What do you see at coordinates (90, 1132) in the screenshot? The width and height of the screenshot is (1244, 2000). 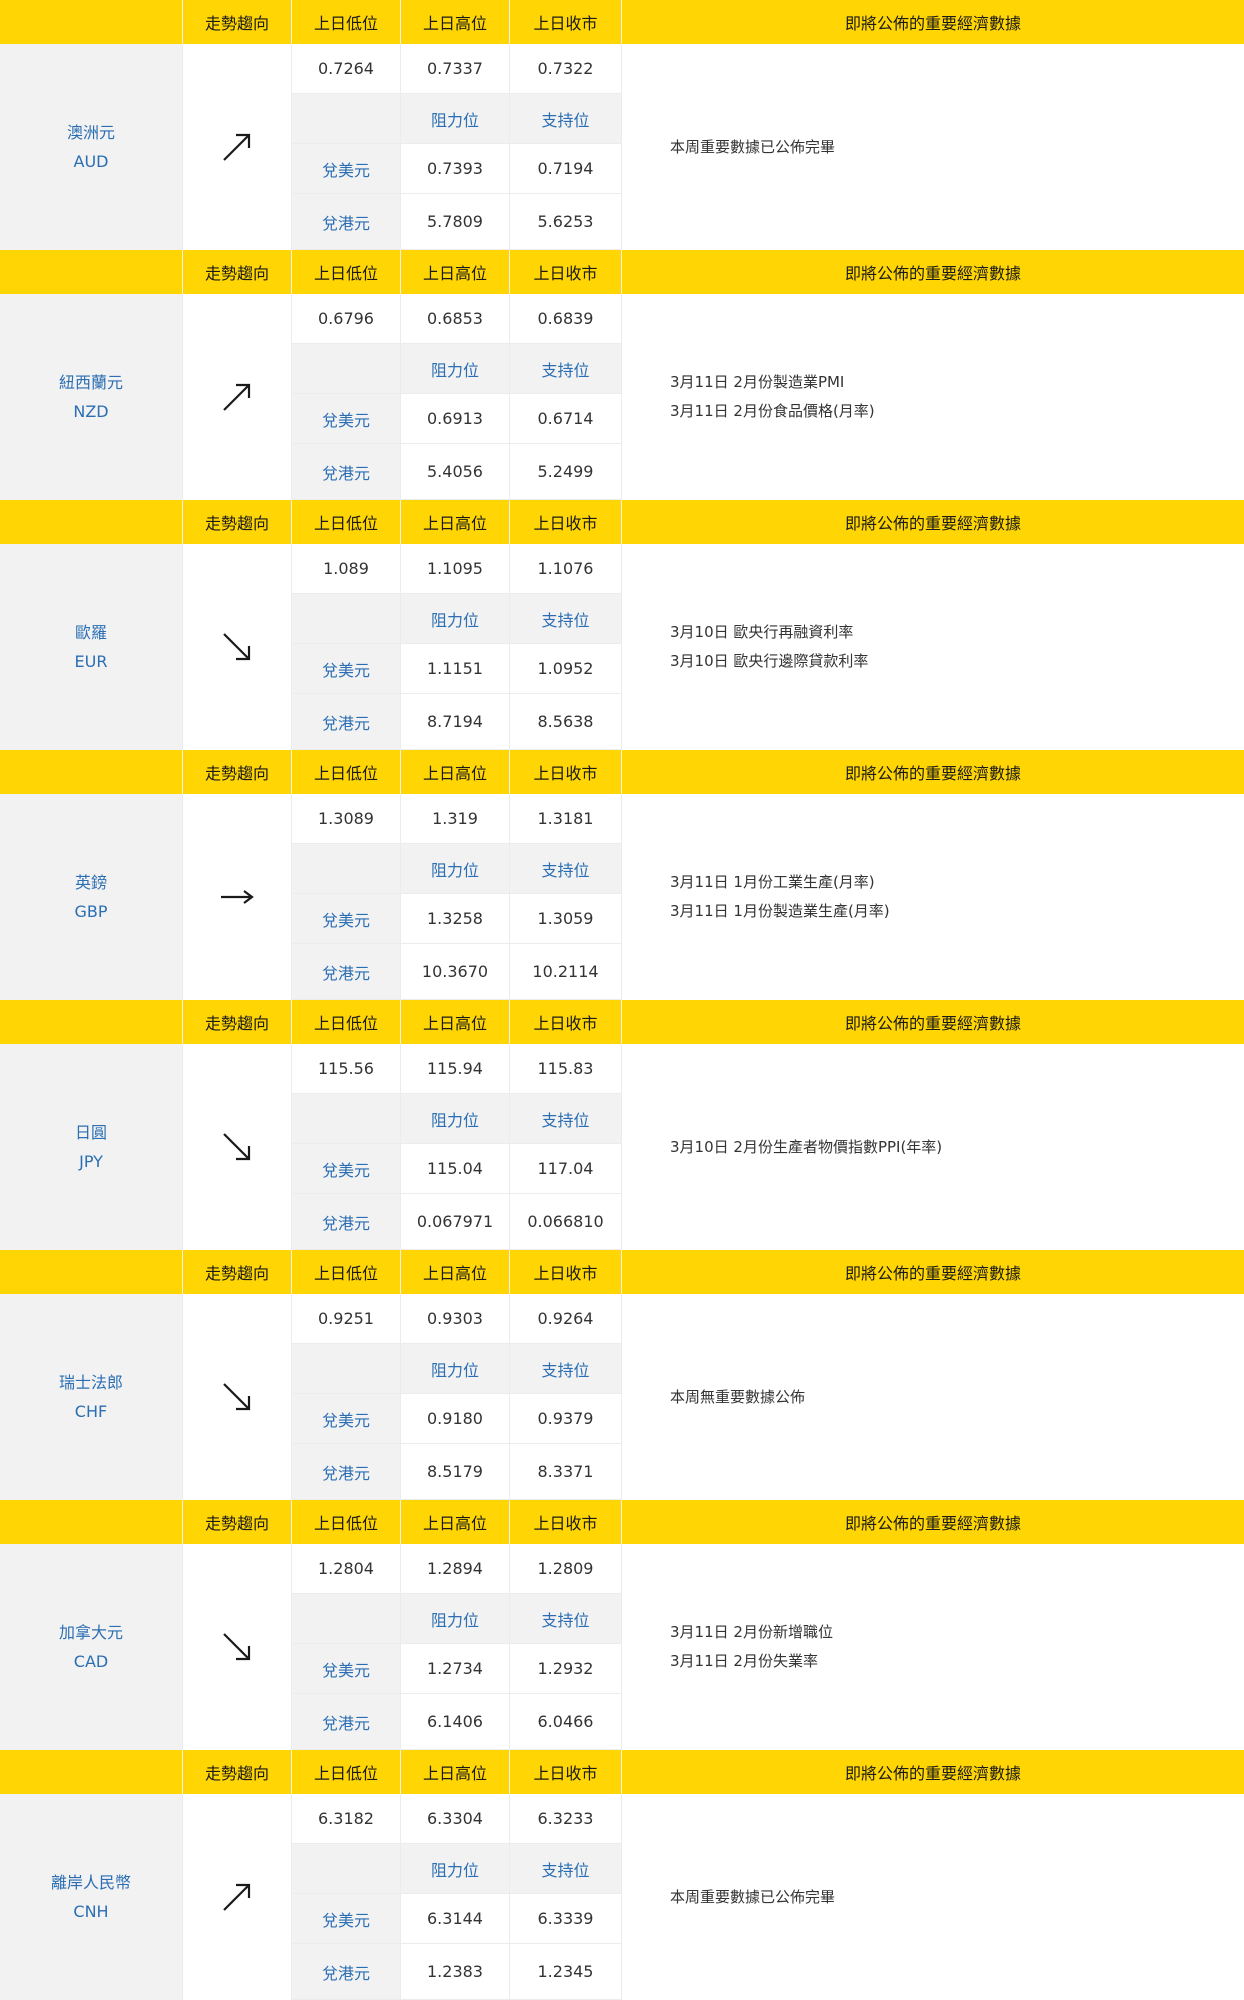 I see `currency-name: 日圓` at bounding box center [90, 1132].